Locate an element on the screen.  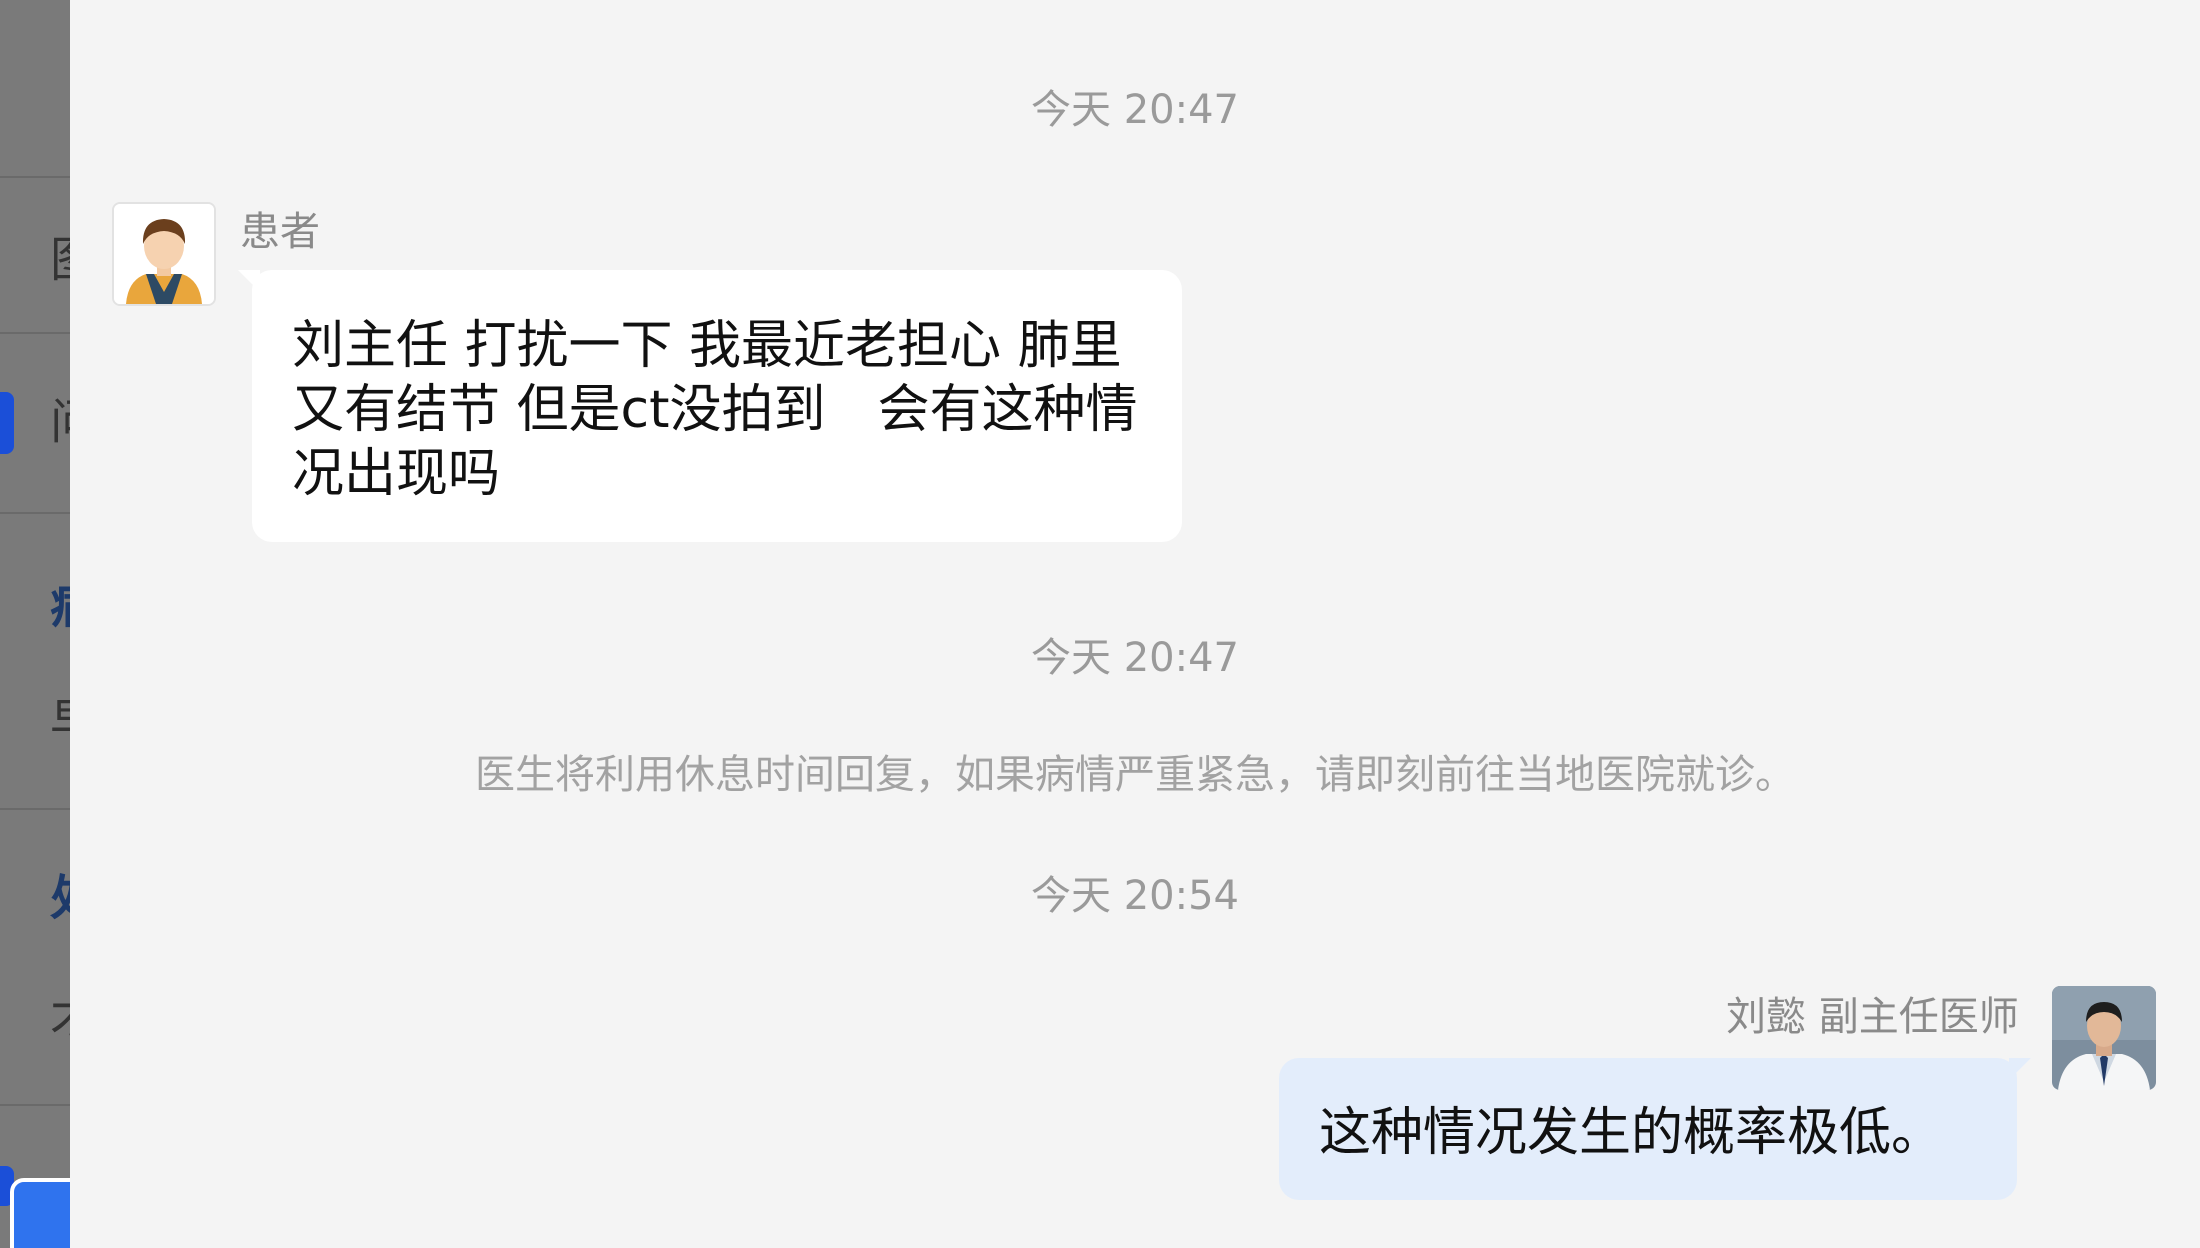
background-page: 图 问 病 早 处 才 is located at coordinates (35, 624).